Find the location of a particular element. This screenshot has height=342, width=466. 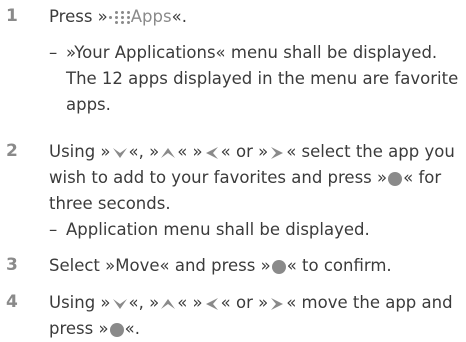

text-segment: Press » is located at coordinates (78, 16).